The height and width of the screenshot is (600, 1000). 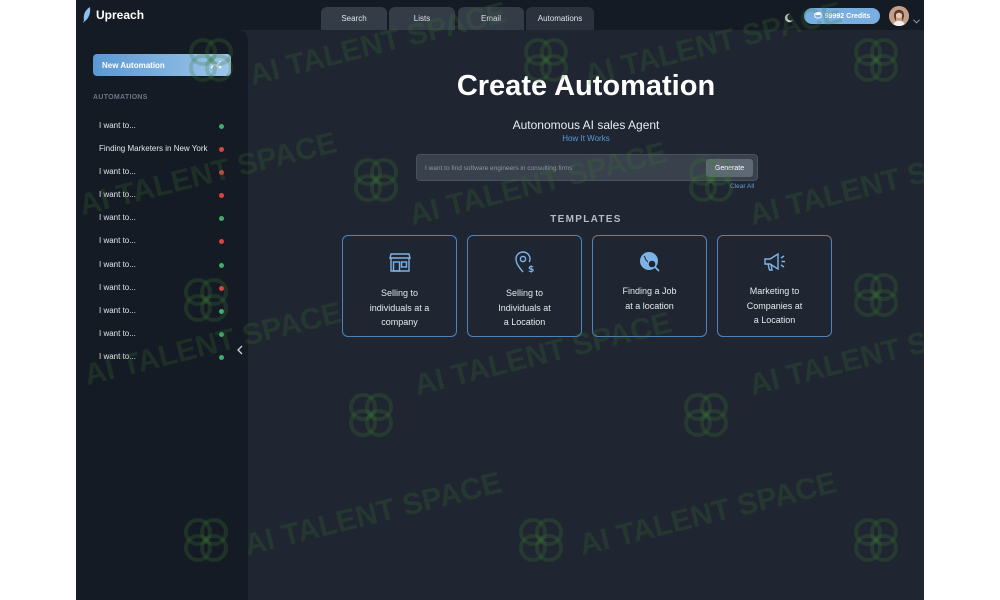 I want to click on generate-button: Generate, so click(x=729, y=168).